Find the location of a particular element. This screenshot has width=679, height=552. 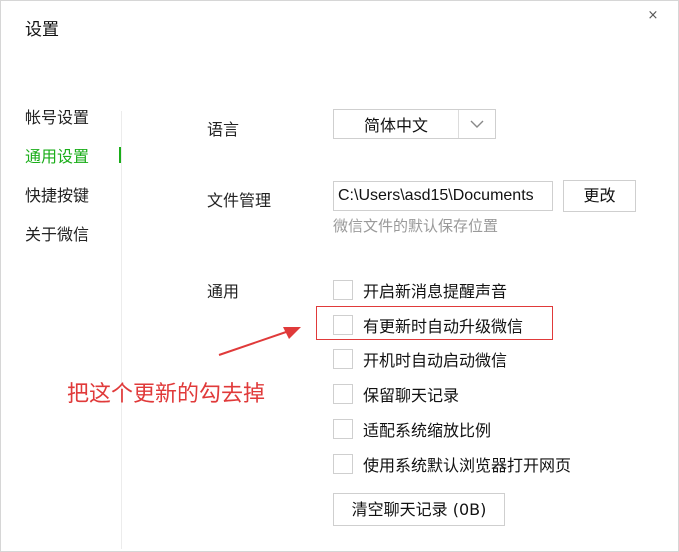

option-label: 使用系统默认浏览器打开网页 is located at coordinates (467, 465).